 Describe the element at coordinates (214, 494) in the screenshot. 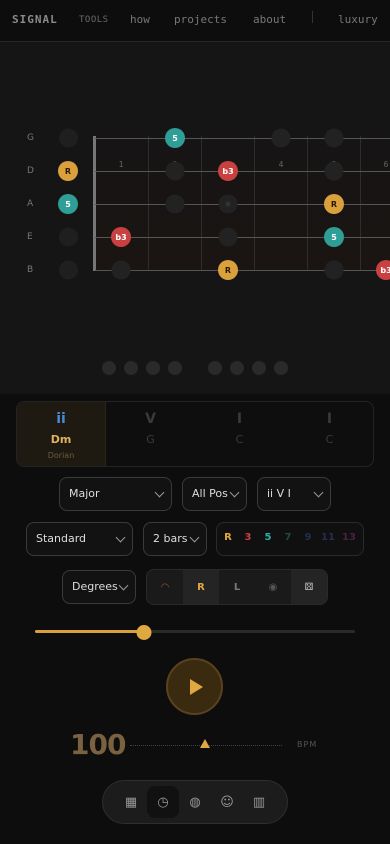

I see `position-select: All Pos` at that location.